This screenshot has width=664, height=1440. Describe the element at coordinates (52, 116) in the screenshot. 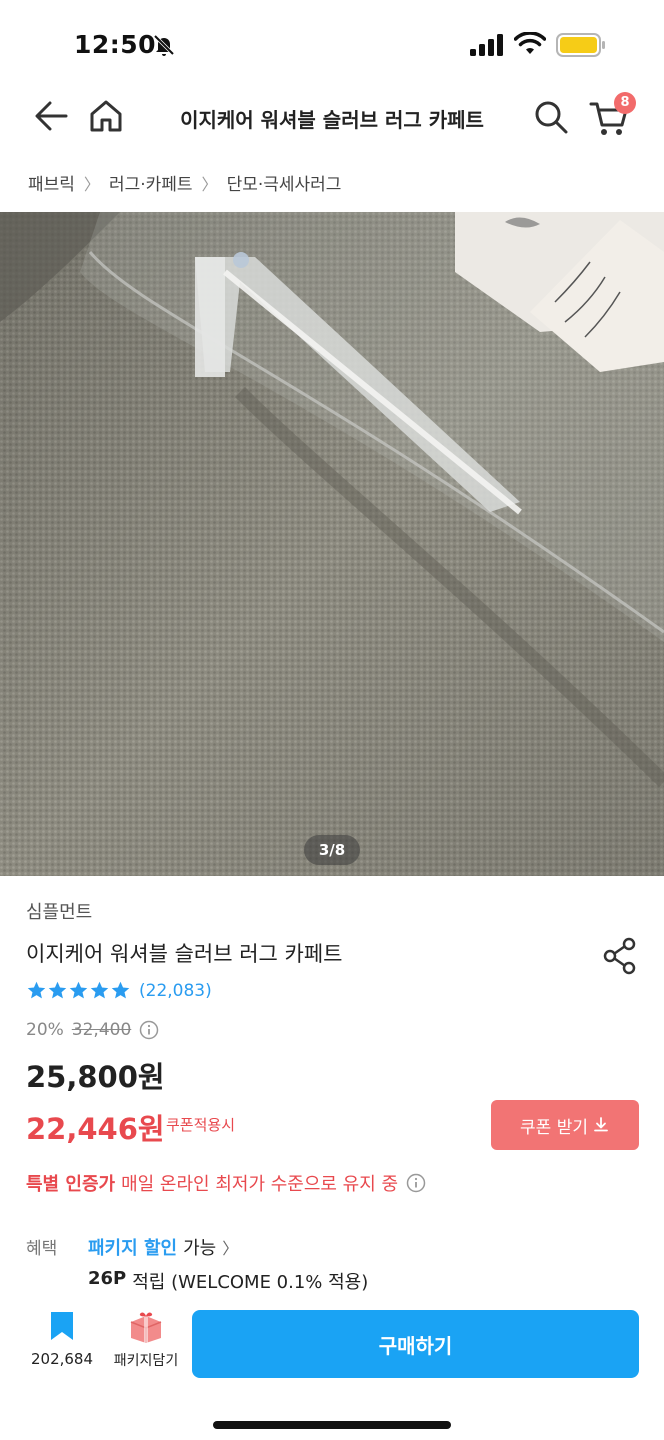

I see `back-arrow-icon` at that location.